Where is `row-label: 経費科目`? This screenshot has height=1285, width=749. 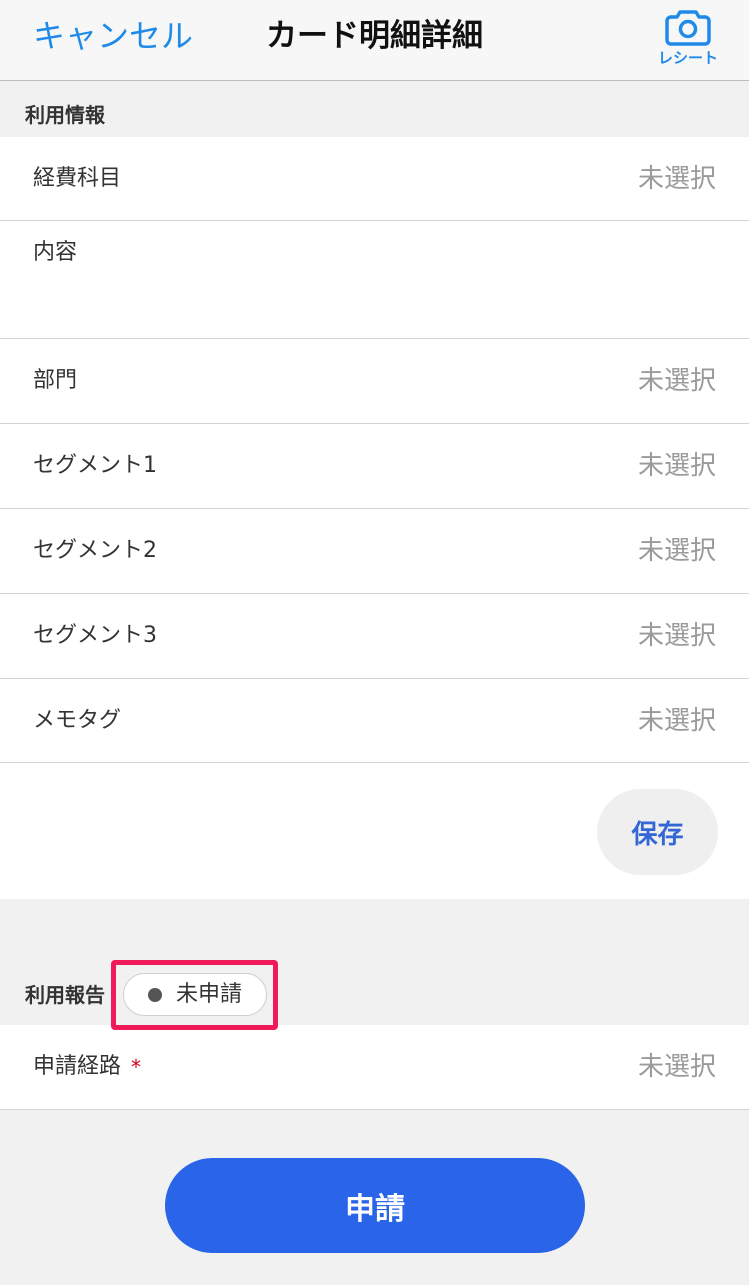
row-label: 経費科目 is located at coordinates (77, 178).